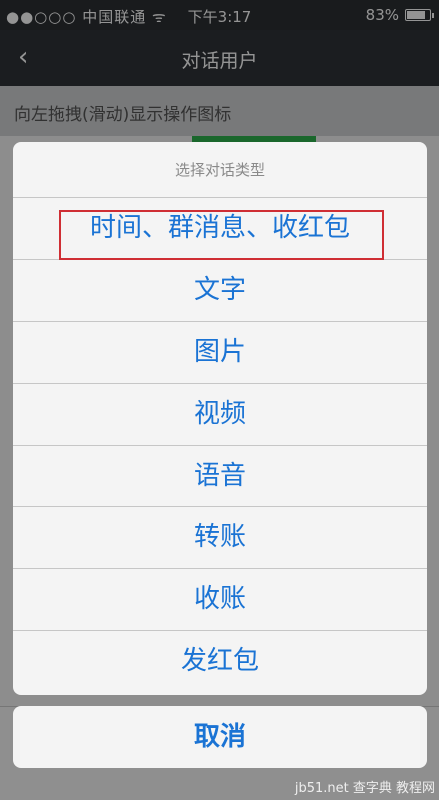  What do you see at coordinates (220, 737) in the screenshot?
I see `cancel-button: 取消` at bounding box center [220, 737].